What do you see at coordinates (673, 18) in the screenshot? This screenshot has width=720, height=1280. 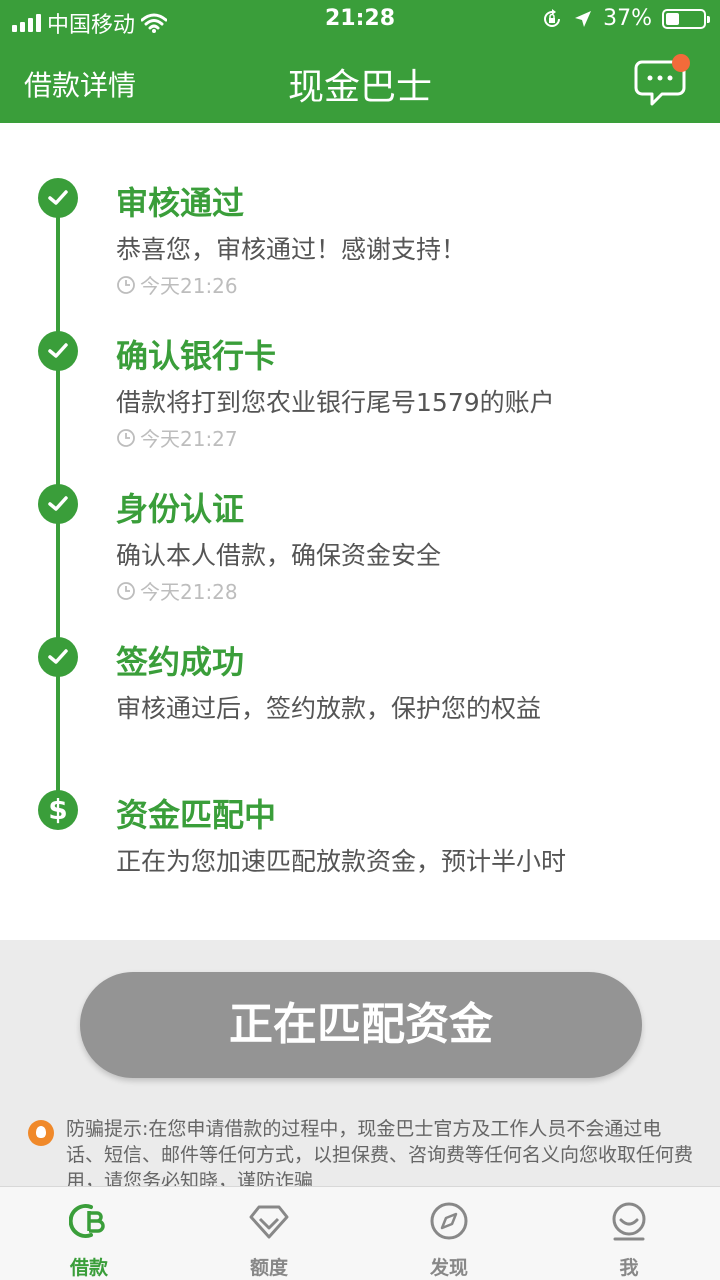 I see `battery-fill` at bounding box center [673, 18].